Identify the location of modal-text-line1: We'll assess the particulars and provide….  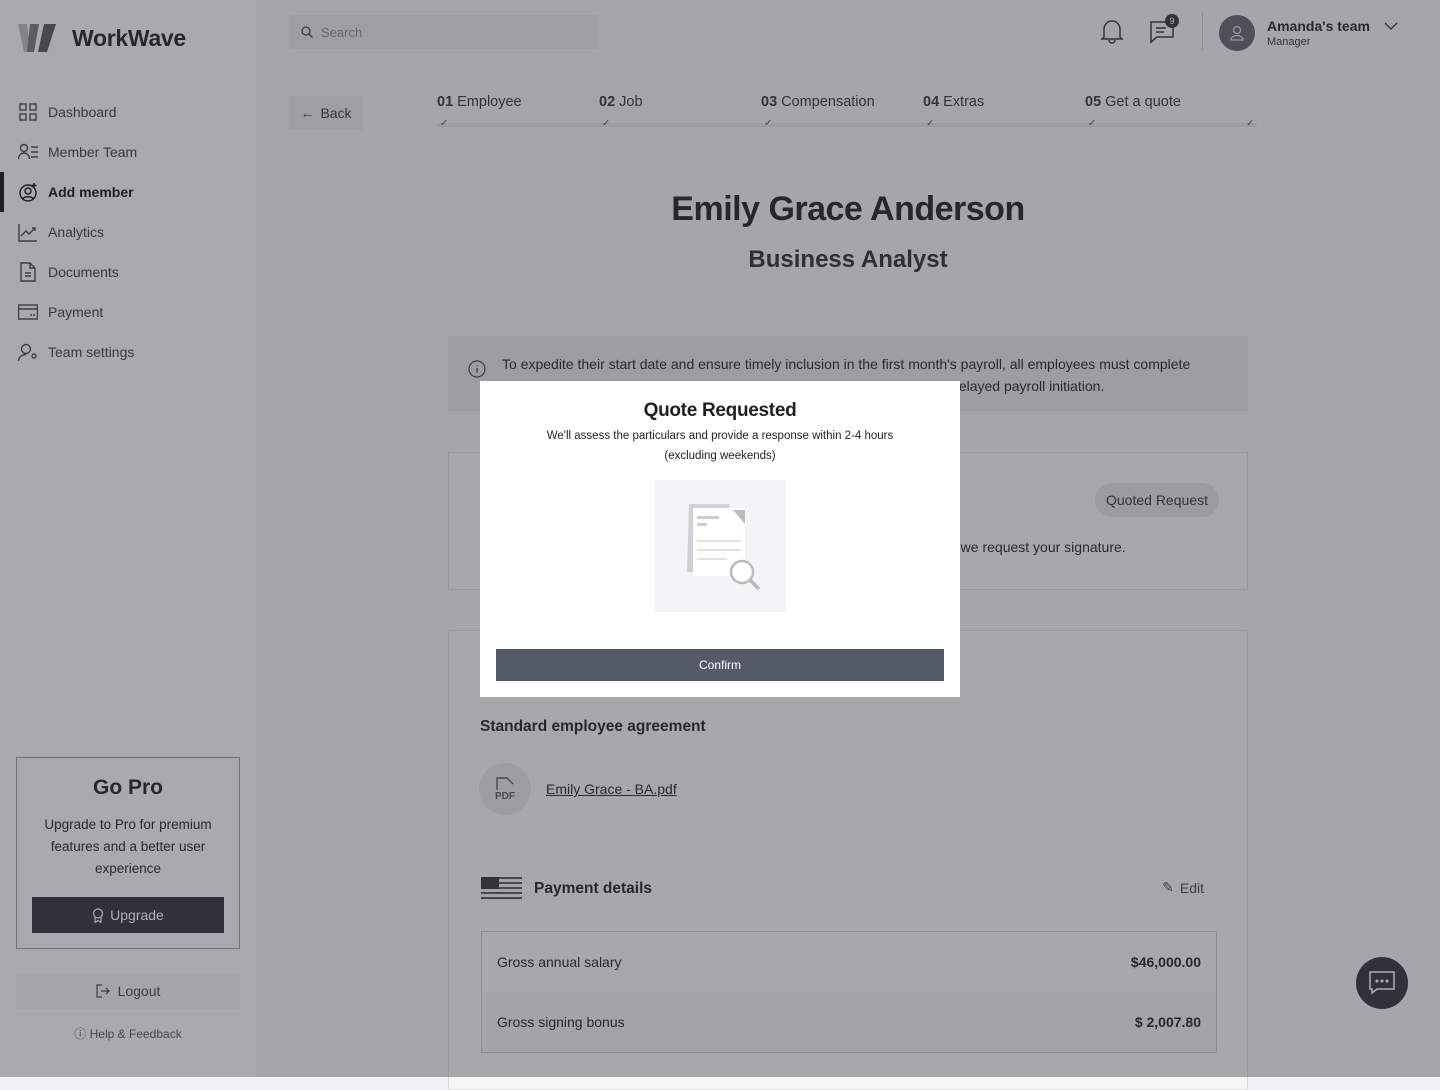
(720, 436).